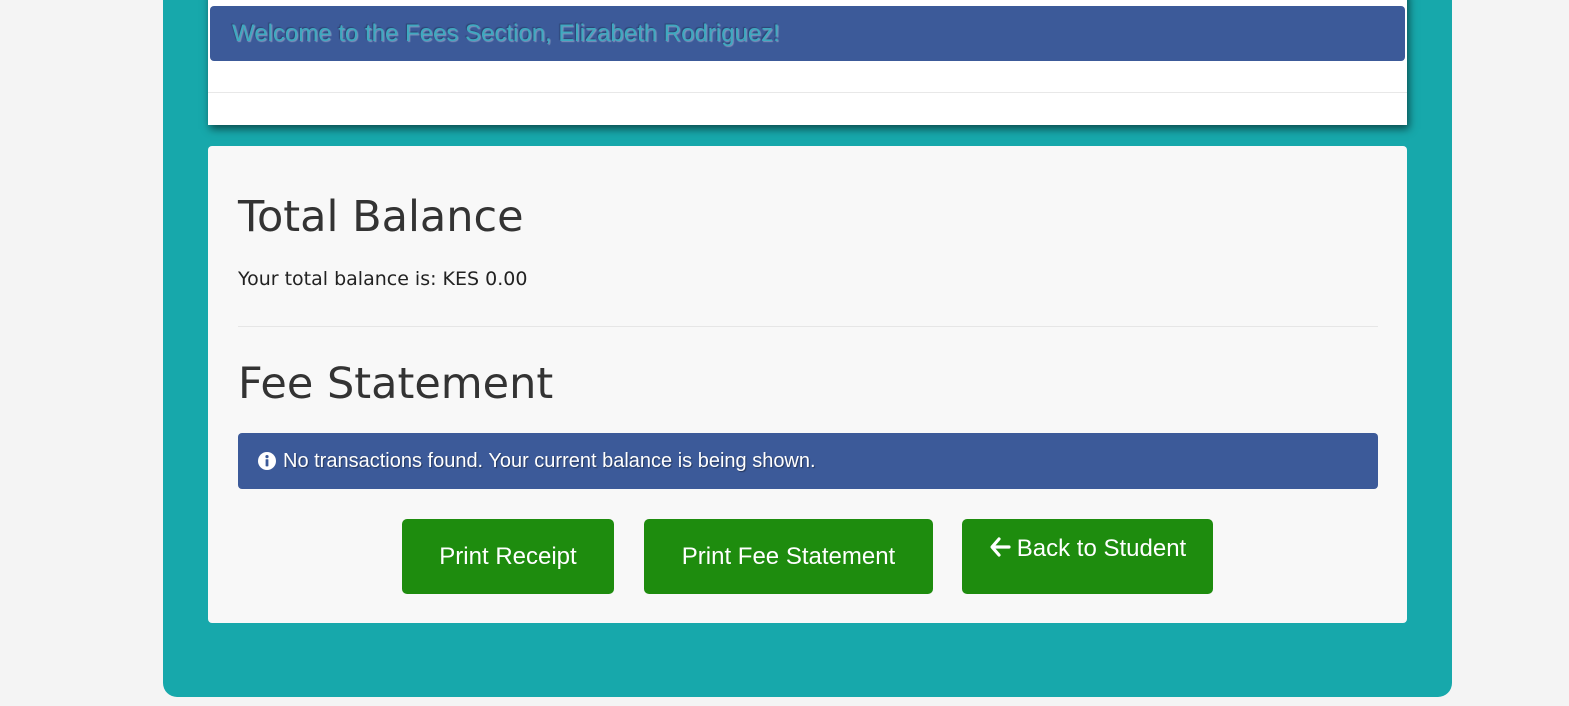 This screenshot has height=706, width=1569. I want to click on info-circle-icon, so click(267, 461).